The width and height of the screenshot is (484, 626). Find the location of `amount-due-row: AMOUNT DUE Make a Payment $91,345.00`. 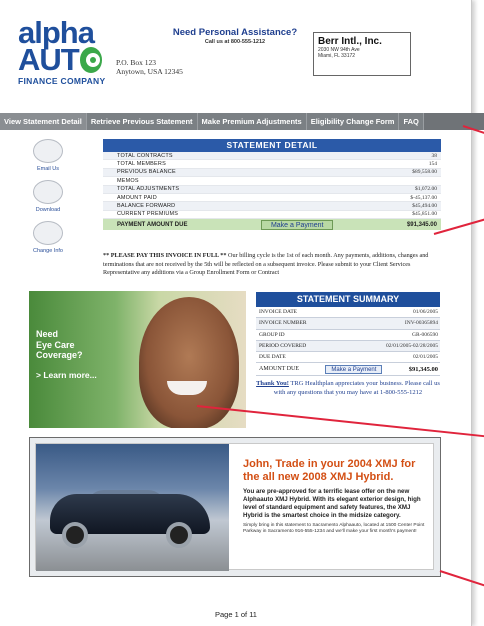

amount-due-row: AMOUNT DUE Make a Payment $91,345.00 is located at coordinates (348, 370).